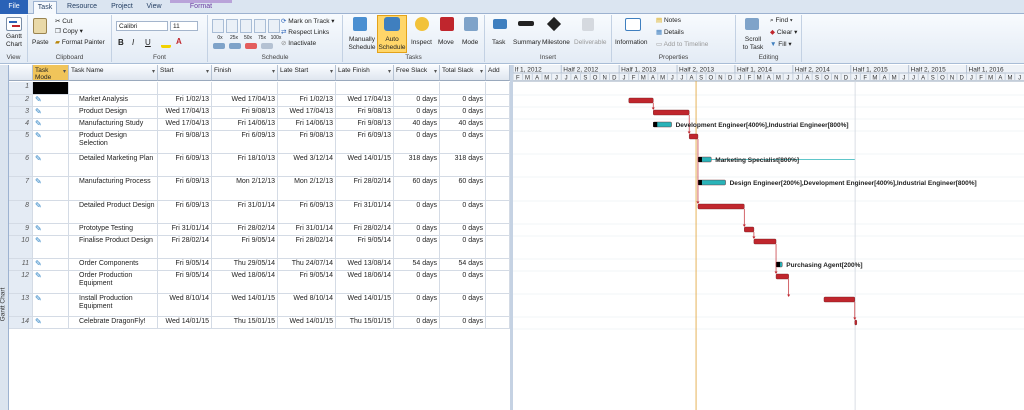  Describe the element at coordinates (113, 264) in the screenshot. I see `cell-name: Order Components` at that location.